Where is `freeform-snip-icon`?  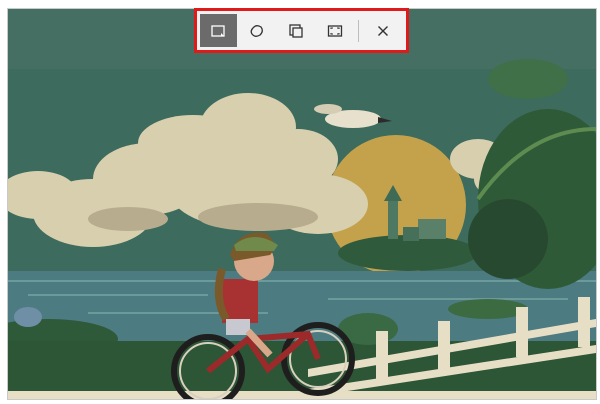 freeform-snip-icon is located at coordinates (257, 30).